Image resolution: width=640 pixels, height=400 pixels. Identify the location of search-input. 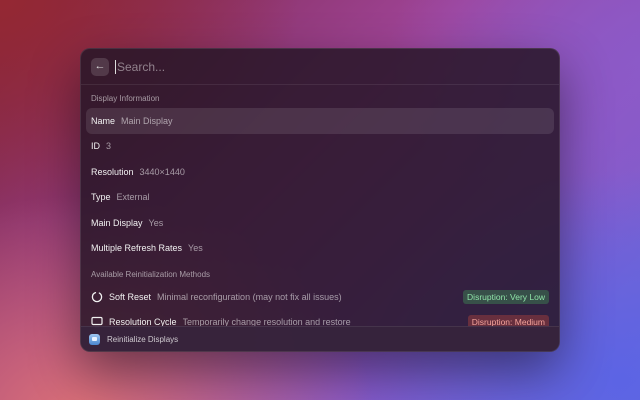
(333, 66).